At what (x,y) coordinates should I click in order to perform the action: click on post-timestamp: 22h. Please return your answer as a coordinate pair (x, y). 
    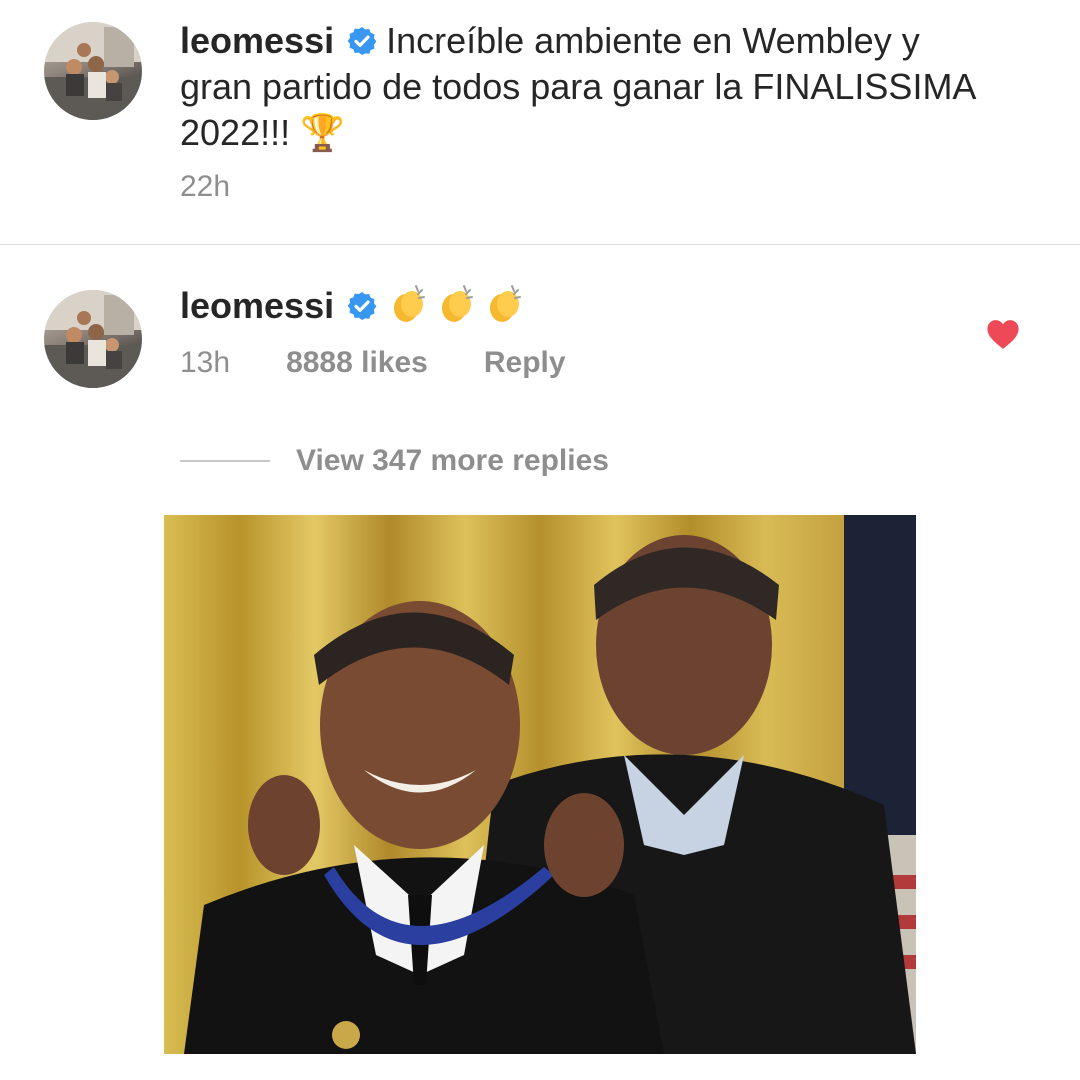
    Looking at the image, I should click on (205, 187).